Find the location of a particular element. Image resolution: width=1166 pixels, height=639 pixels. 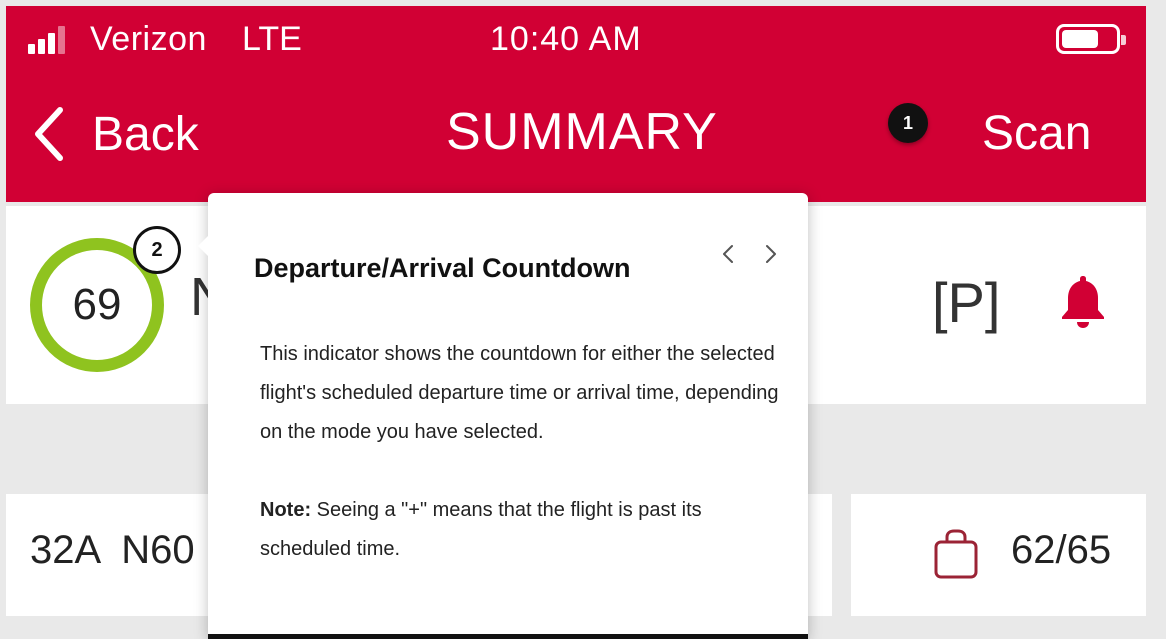

status-bar: Verizon LTE 10:40 AM is located at coordinates (576, 38).